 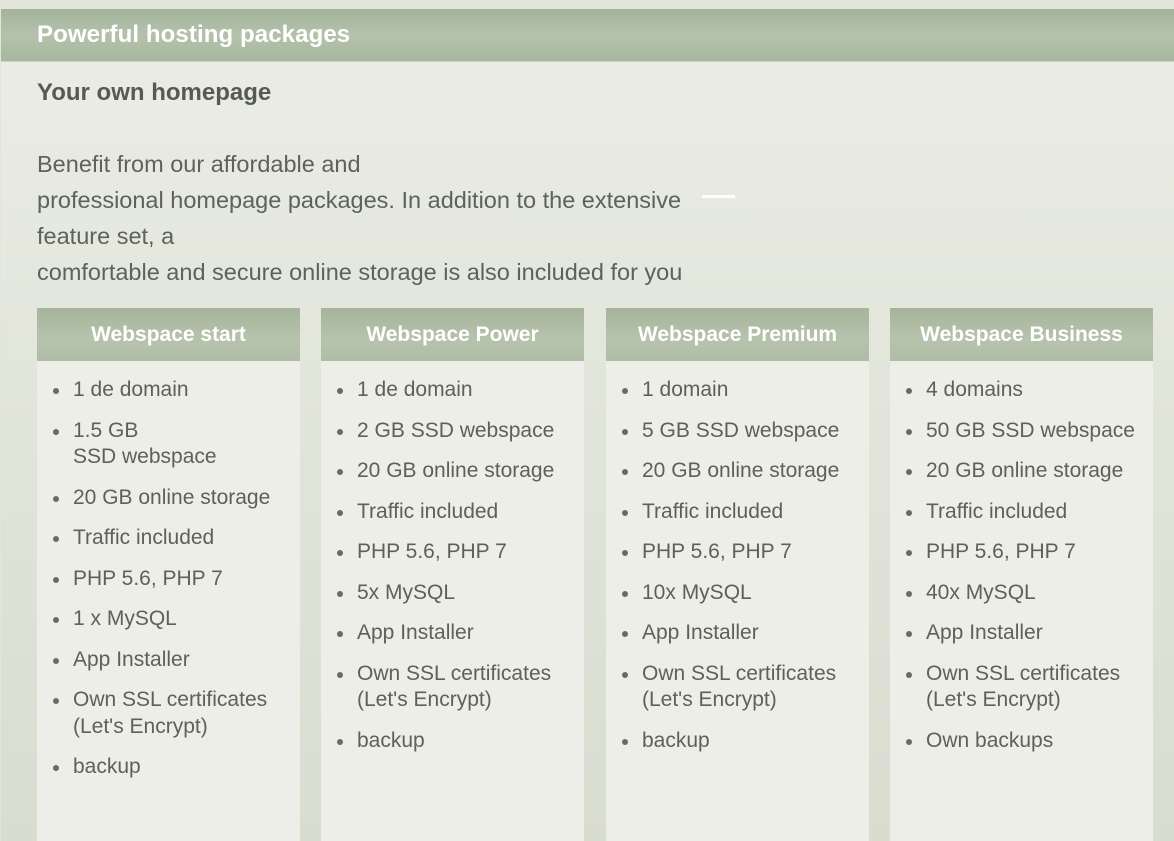 What do you see at coordinates (168, 619) in the screenshot?
I see `feature-item: 1 x MySQL` at bounding box center [168, 619].